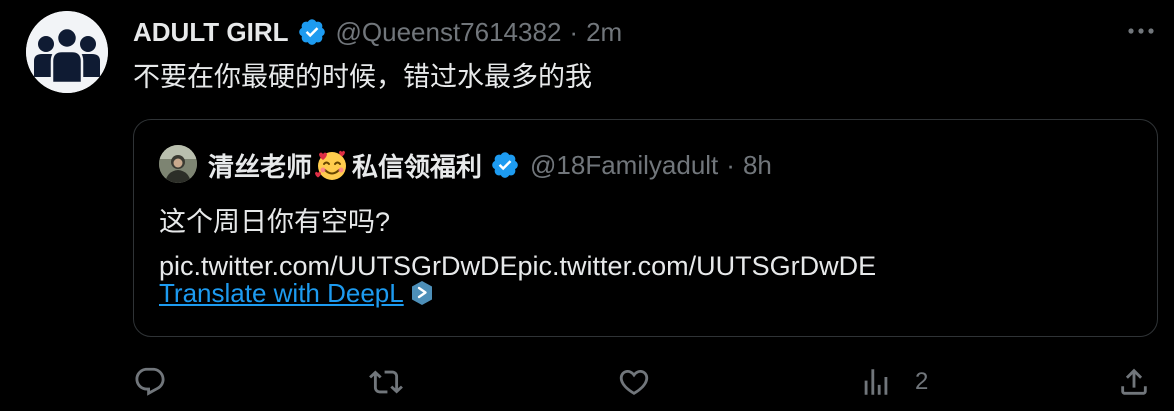 The image size is (1174, 411). I want to click on quoted-author-name-part1: 清丝老师, so click(260, 166).